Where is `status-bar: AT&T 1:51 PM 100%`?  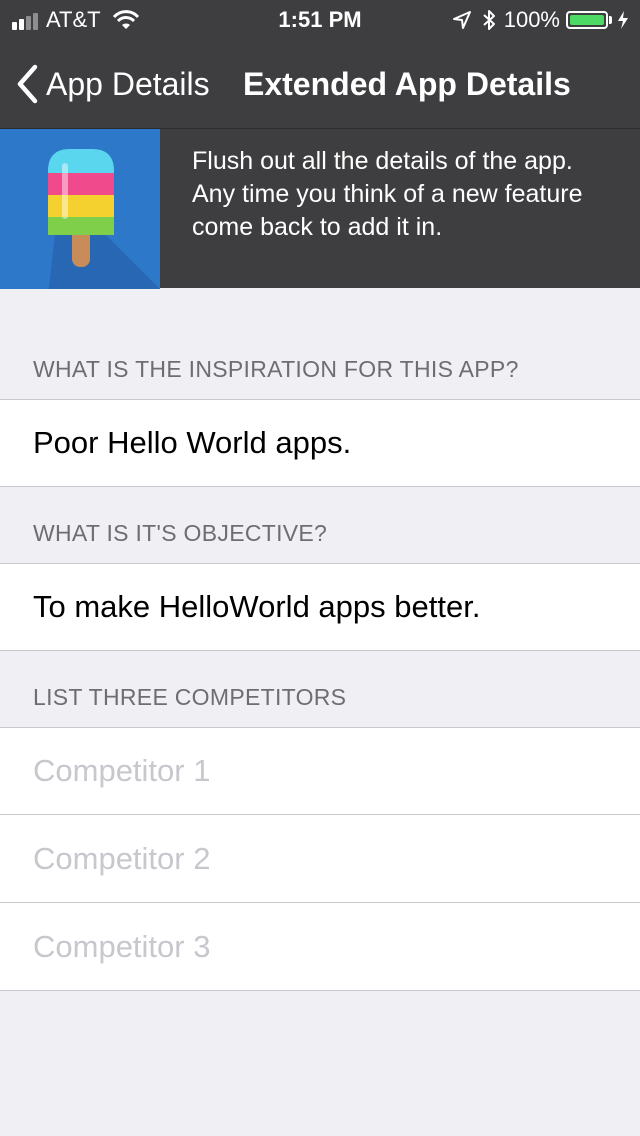
status-bar: AT&T 1:51 PM 100% is located at coordinates (320, 20).